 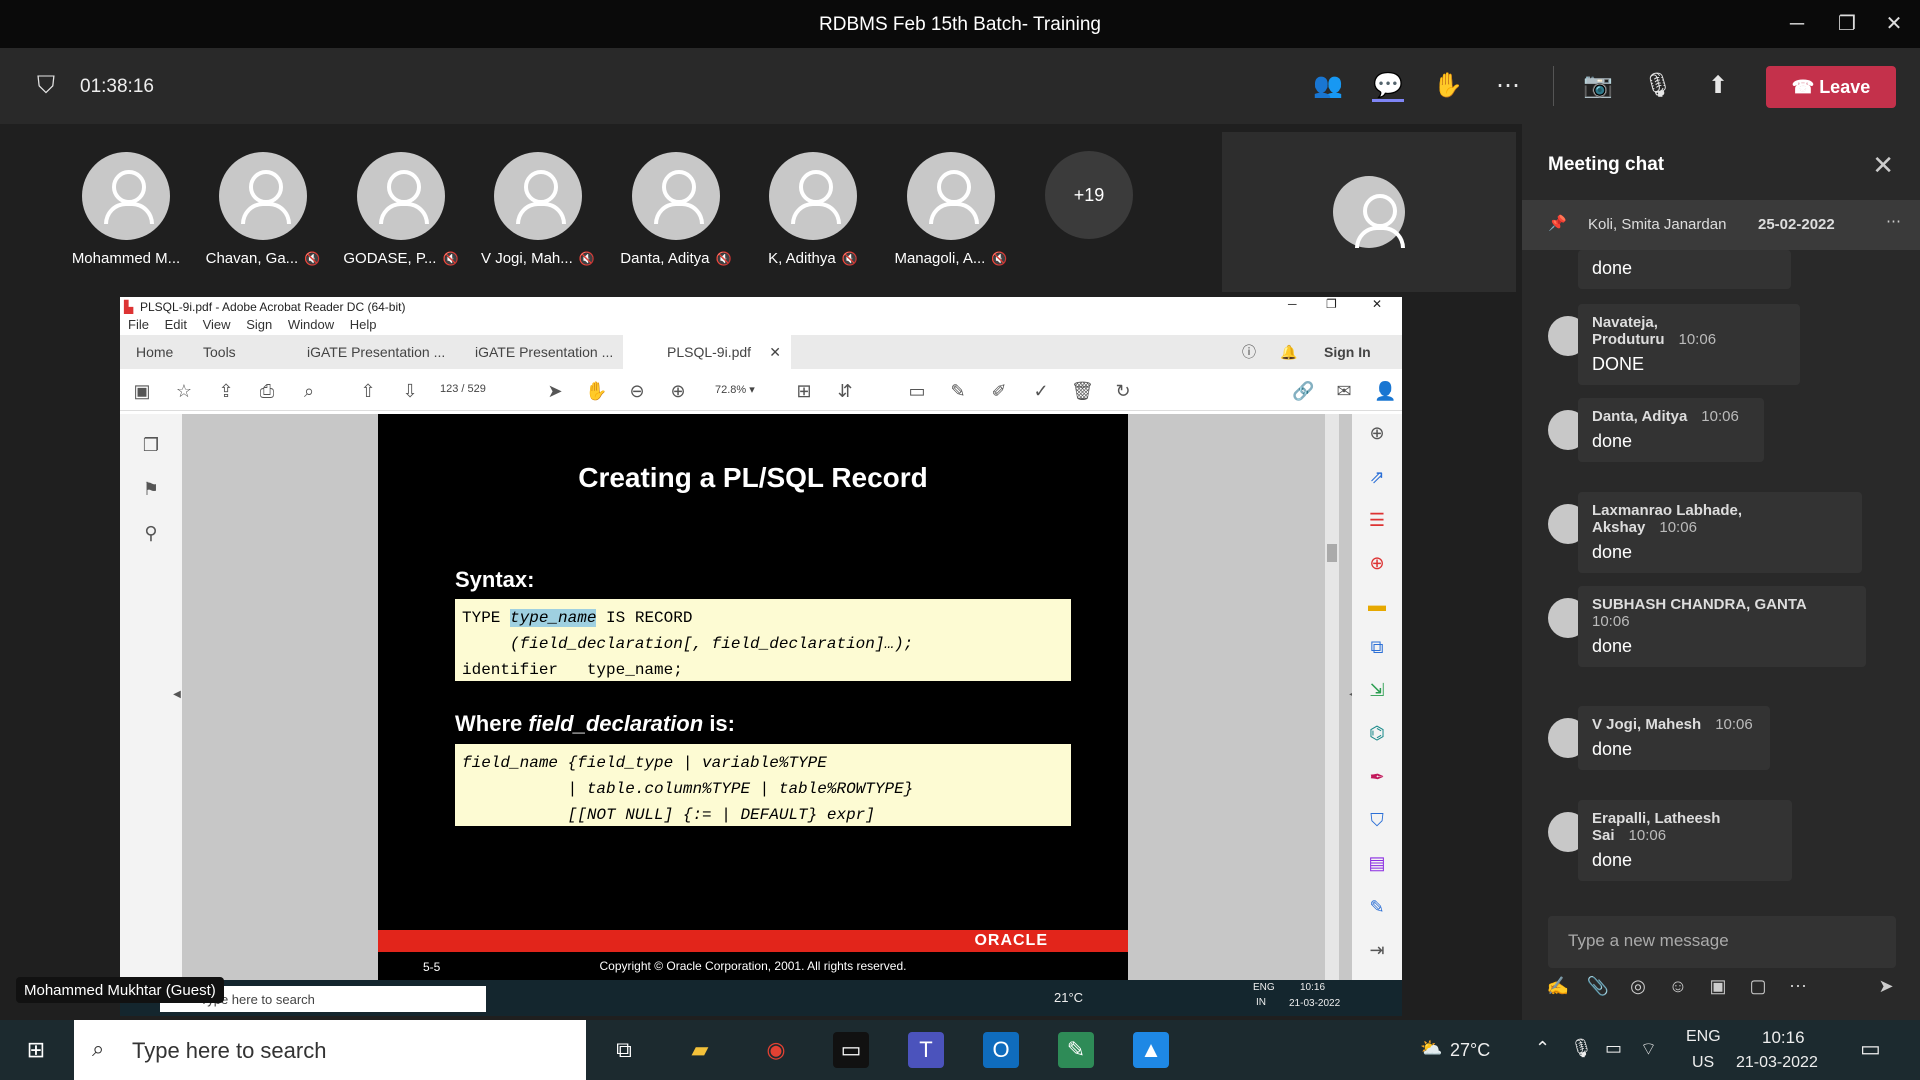 What do you see at coordinates (1448, 86) in the screenshot?
I see `reactions-icon: ✋` at bounding box center [1448, 86].